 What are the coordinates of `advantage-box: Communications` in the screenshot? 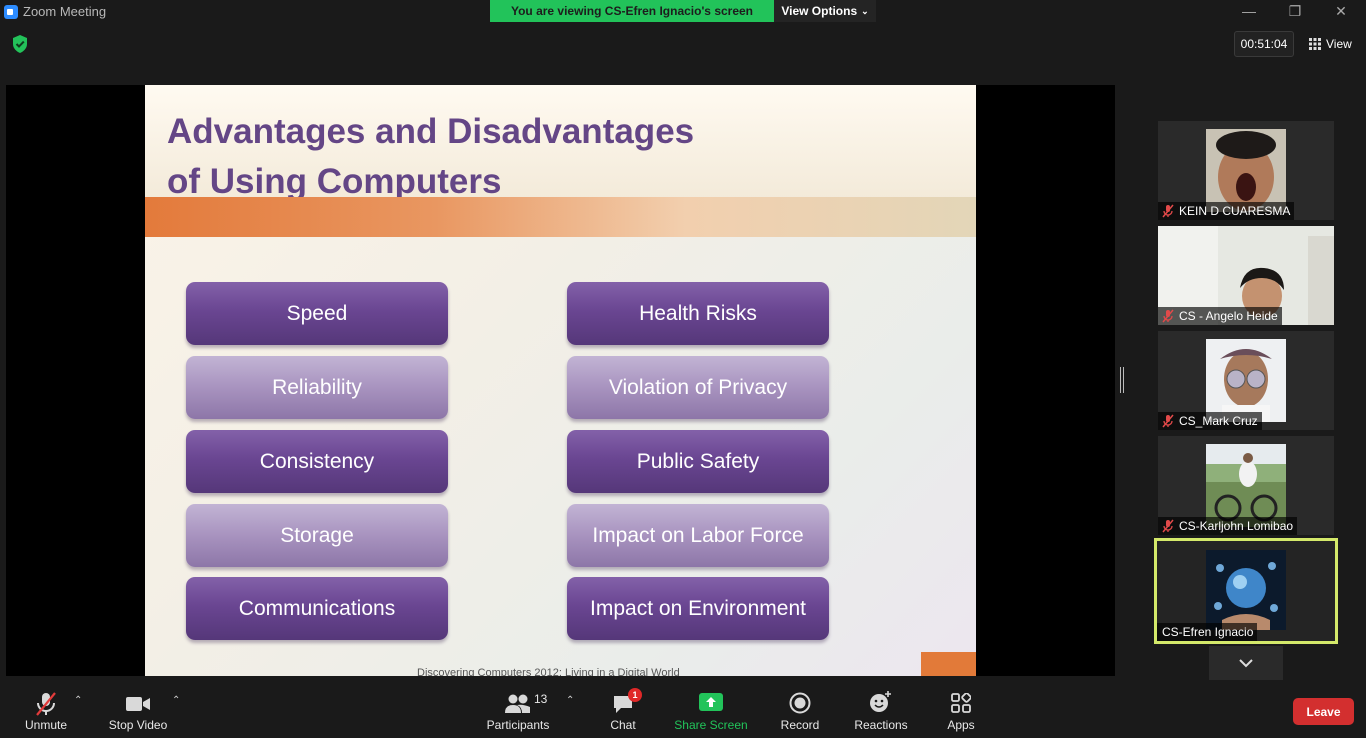 It's located at (317, 608).